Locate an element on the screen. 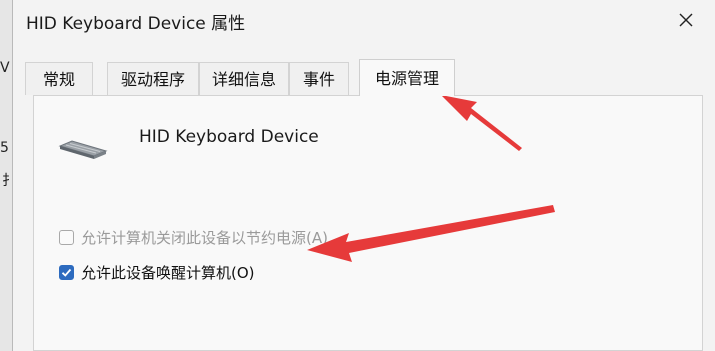  tab-driver: 驱动程序 is located at coordinates (153, 78).